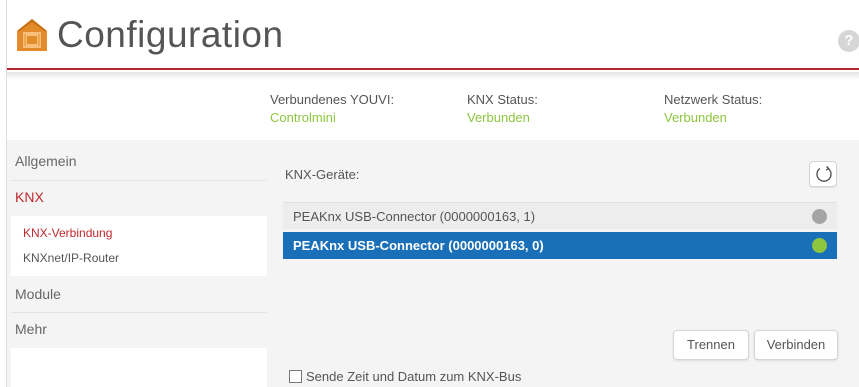 The image size is (859, 387). I want to click on page-title: Configuration, so click(170, 34).